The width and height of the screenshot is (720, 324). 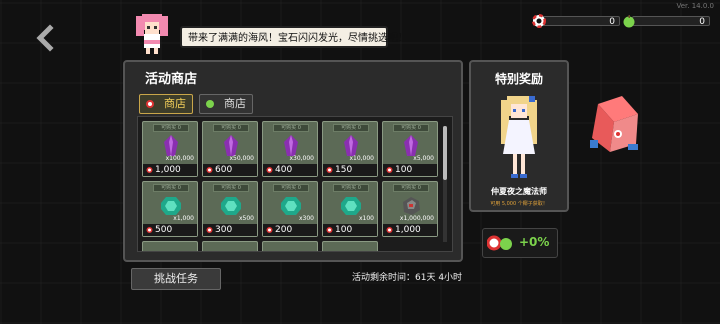 What do you see at coordinates (290, 149) in the screenshot?
I see `shop-item: 可购买 0 x30,000 400` at bounding box center [290, 149].